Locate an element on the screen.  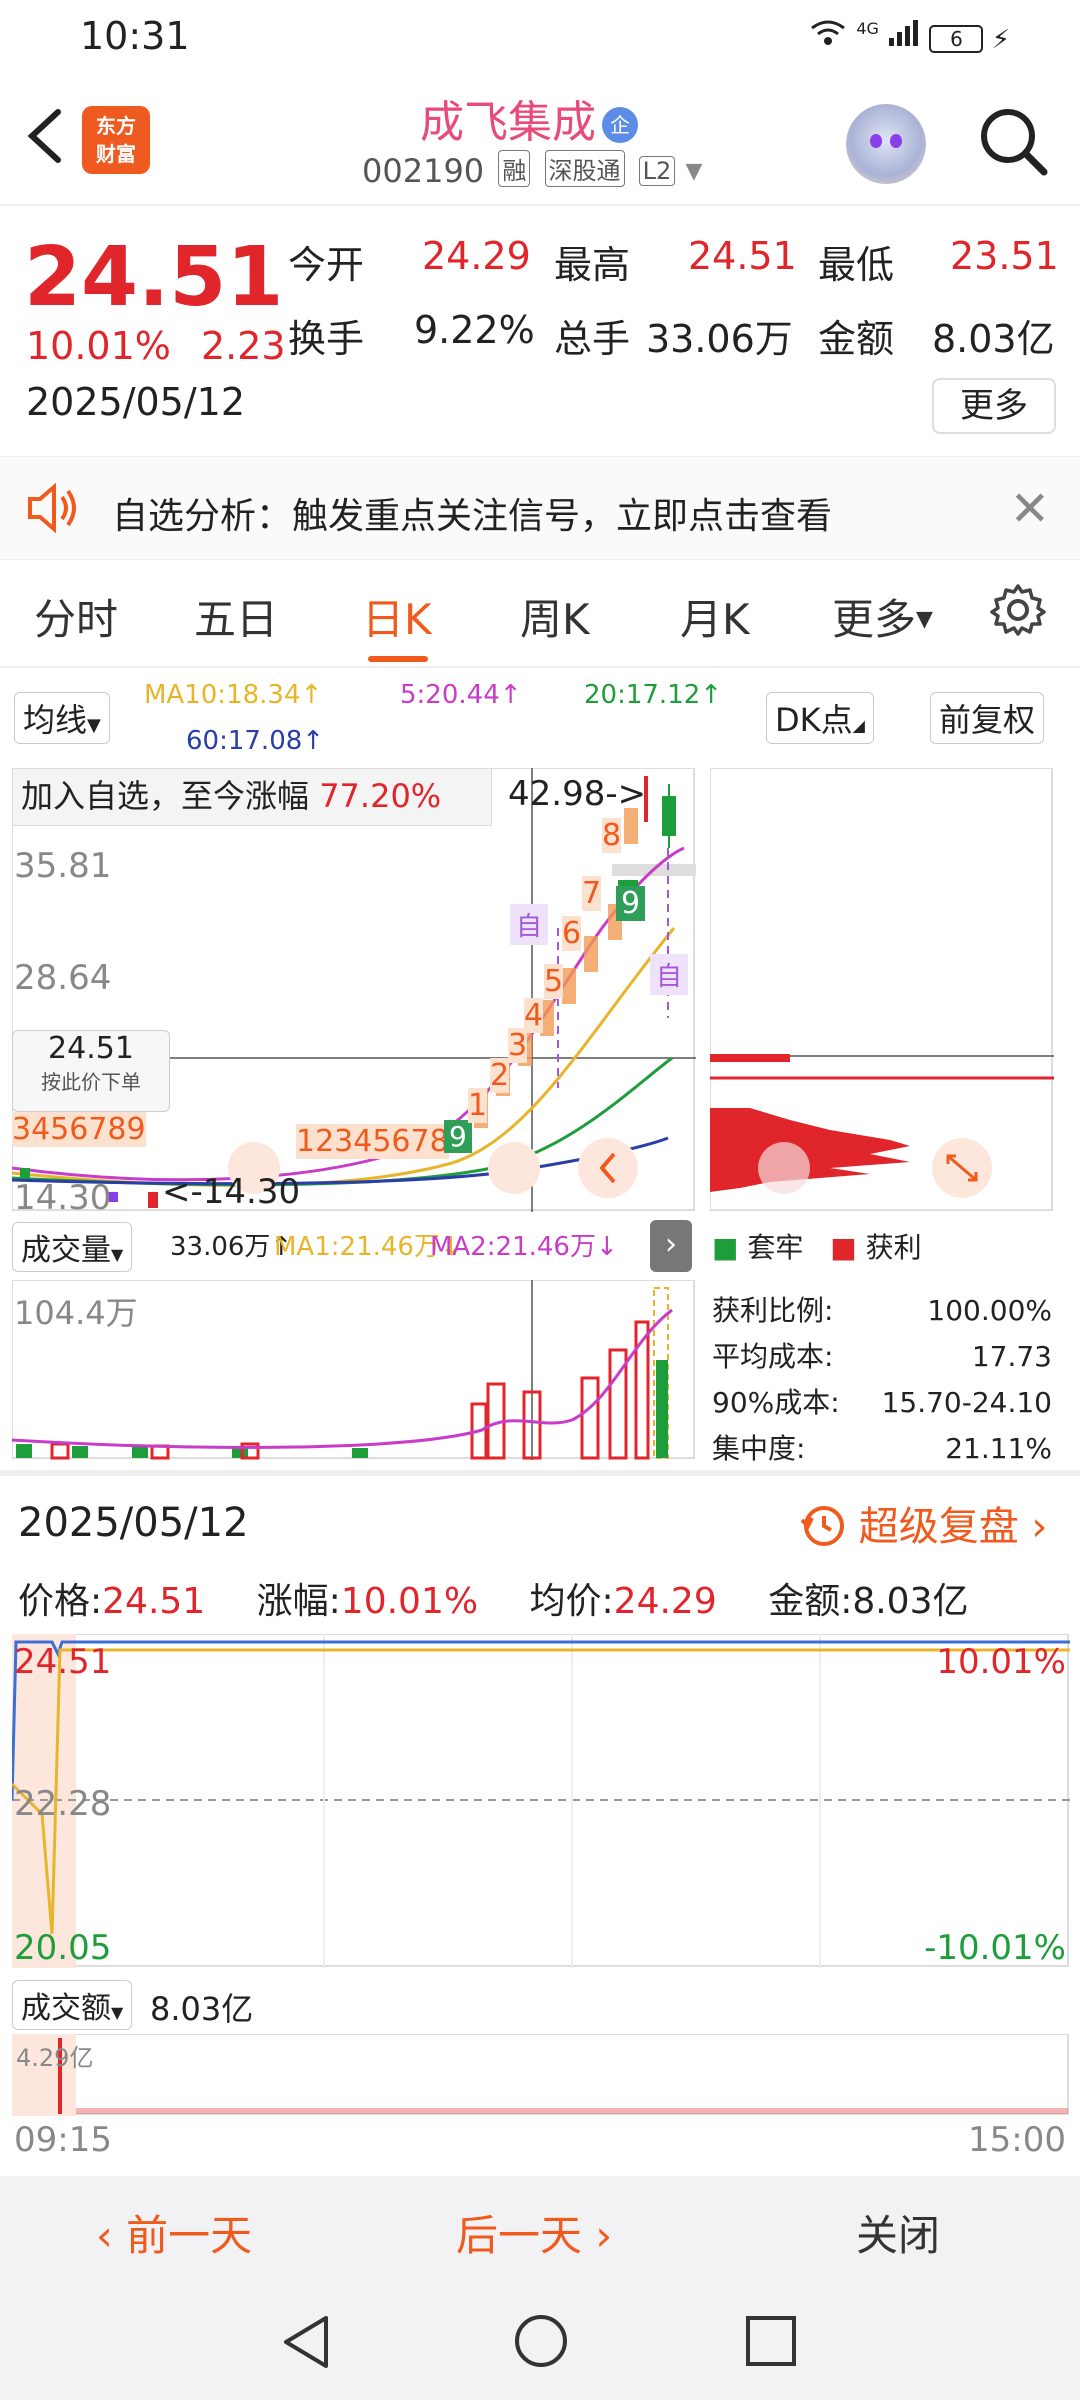
tab-more: 更多▼ is located at coordinates (882, 616).